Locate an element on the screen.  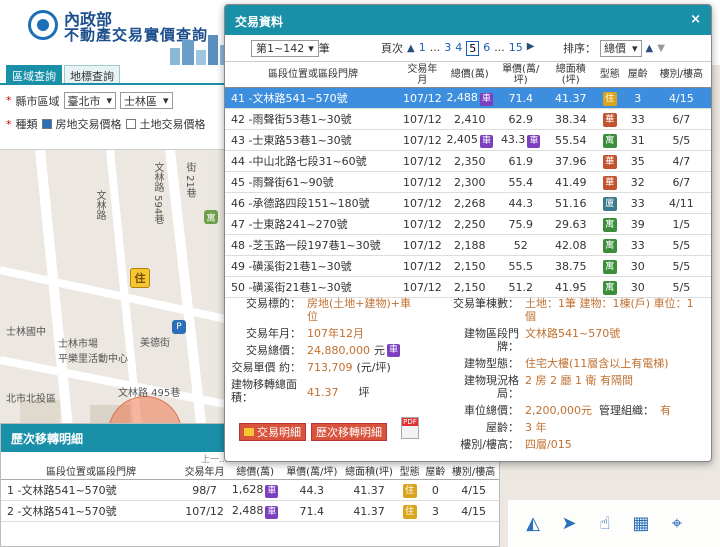
cell-floor: 4/7 is located at coordinates (681, 161).